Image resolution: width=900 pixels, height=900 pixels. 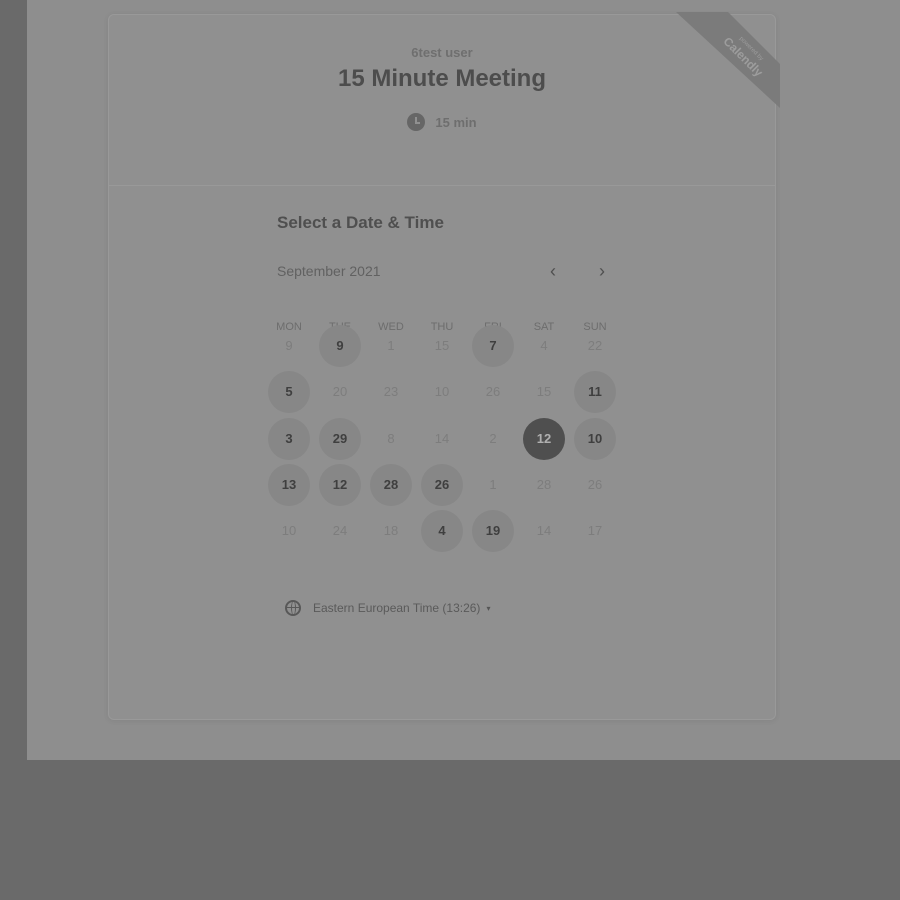 I want to click on unavailable-day: 8, so click(x=391, y=438).